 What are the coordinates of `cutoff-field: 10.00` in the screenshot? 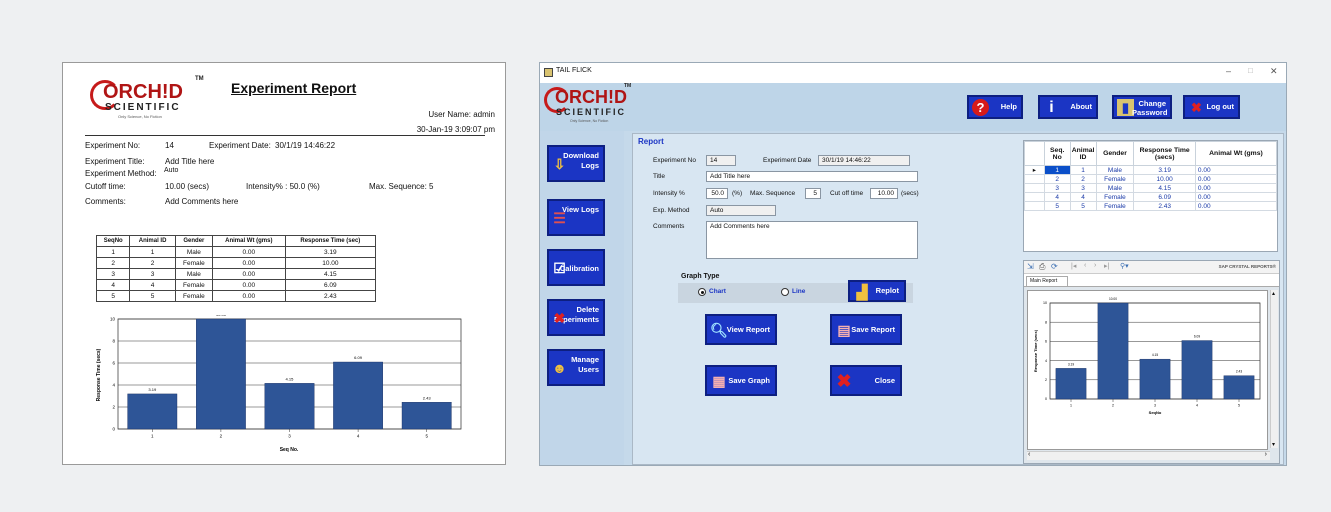 It's located at (884, 193).